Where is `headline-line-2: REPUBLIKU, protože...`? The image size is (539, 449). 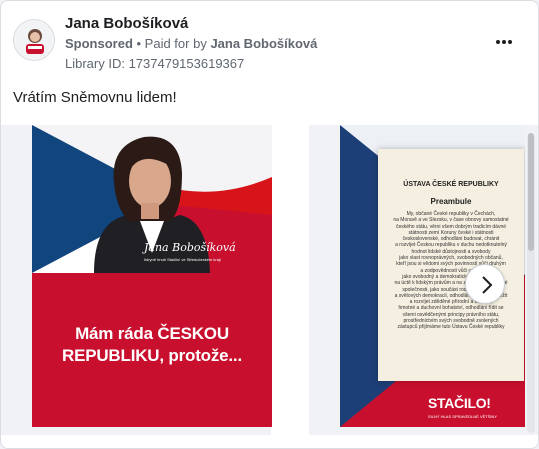
headline-line-2: REPUBLIKU, protože... is located at coordinates (152, 355).